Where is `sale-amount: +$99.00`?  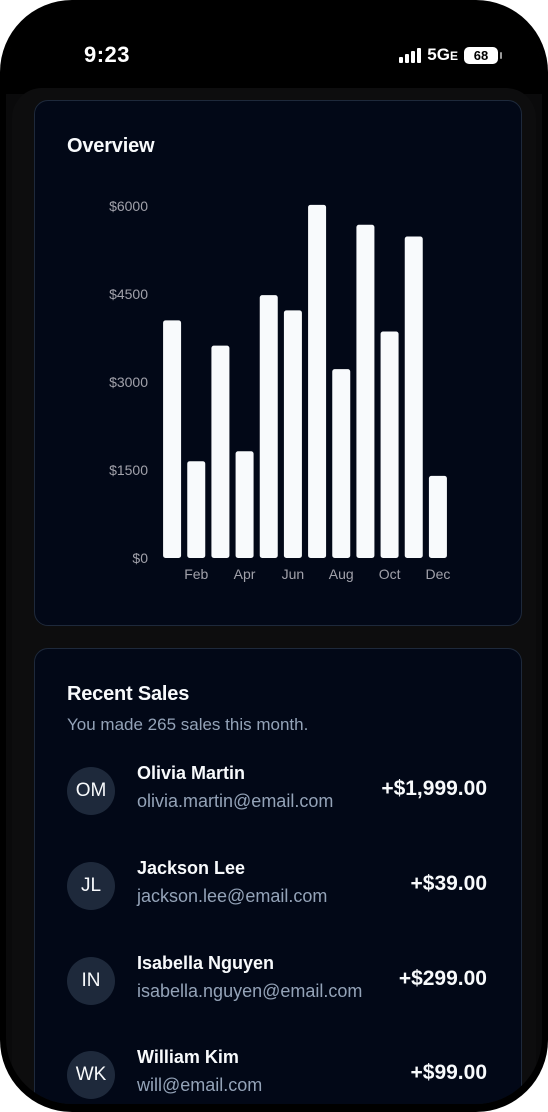
sale-amount: +$99.00 is located at coordinates (449, 1072).